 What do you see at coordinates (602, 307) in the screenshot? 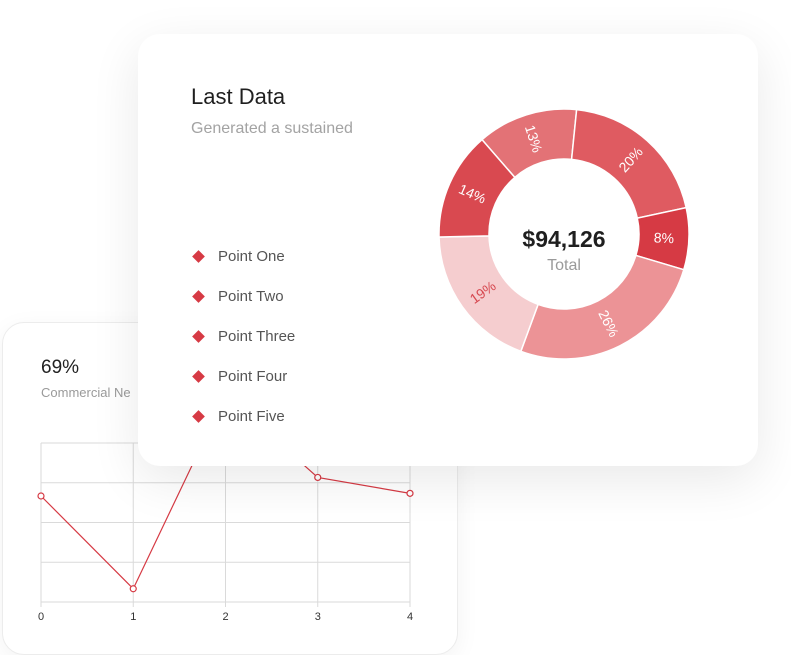
I see `donut-slice` at bounding box center [602, 307].